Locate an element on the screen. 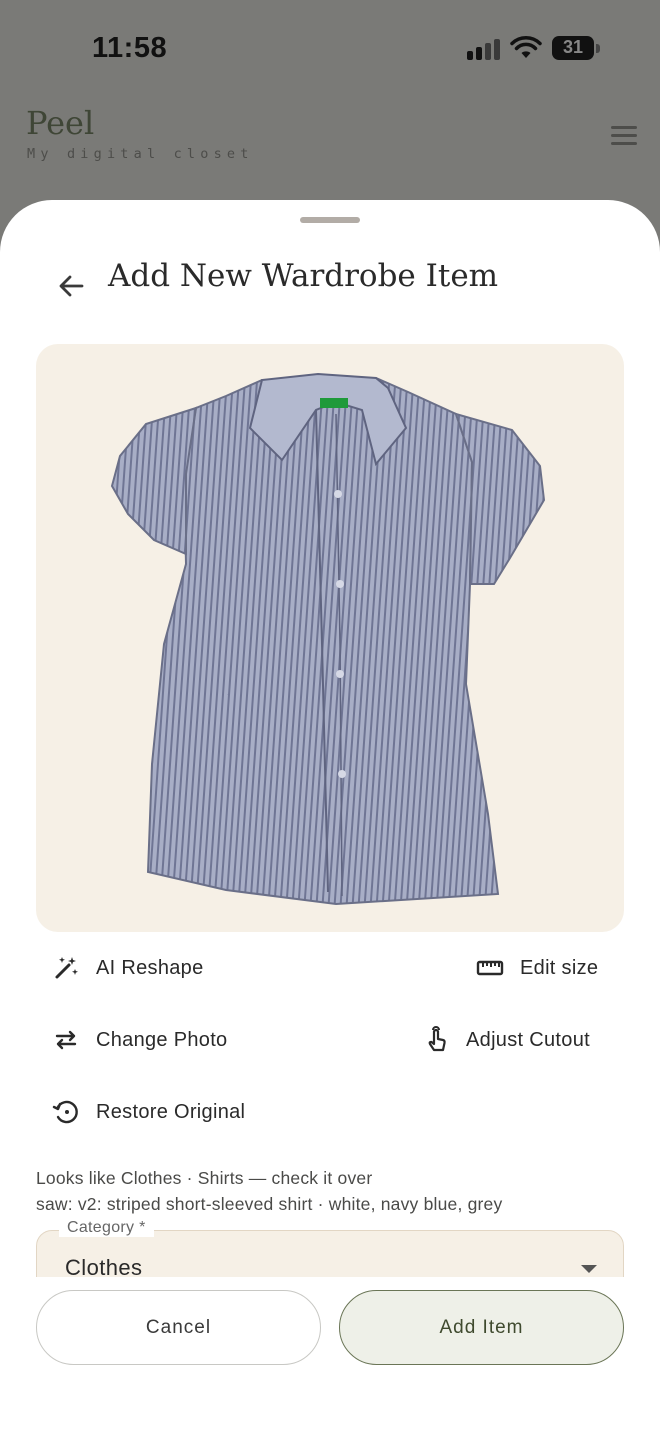  status-bar: 11:58 31 is located at coordinates (330, 48).